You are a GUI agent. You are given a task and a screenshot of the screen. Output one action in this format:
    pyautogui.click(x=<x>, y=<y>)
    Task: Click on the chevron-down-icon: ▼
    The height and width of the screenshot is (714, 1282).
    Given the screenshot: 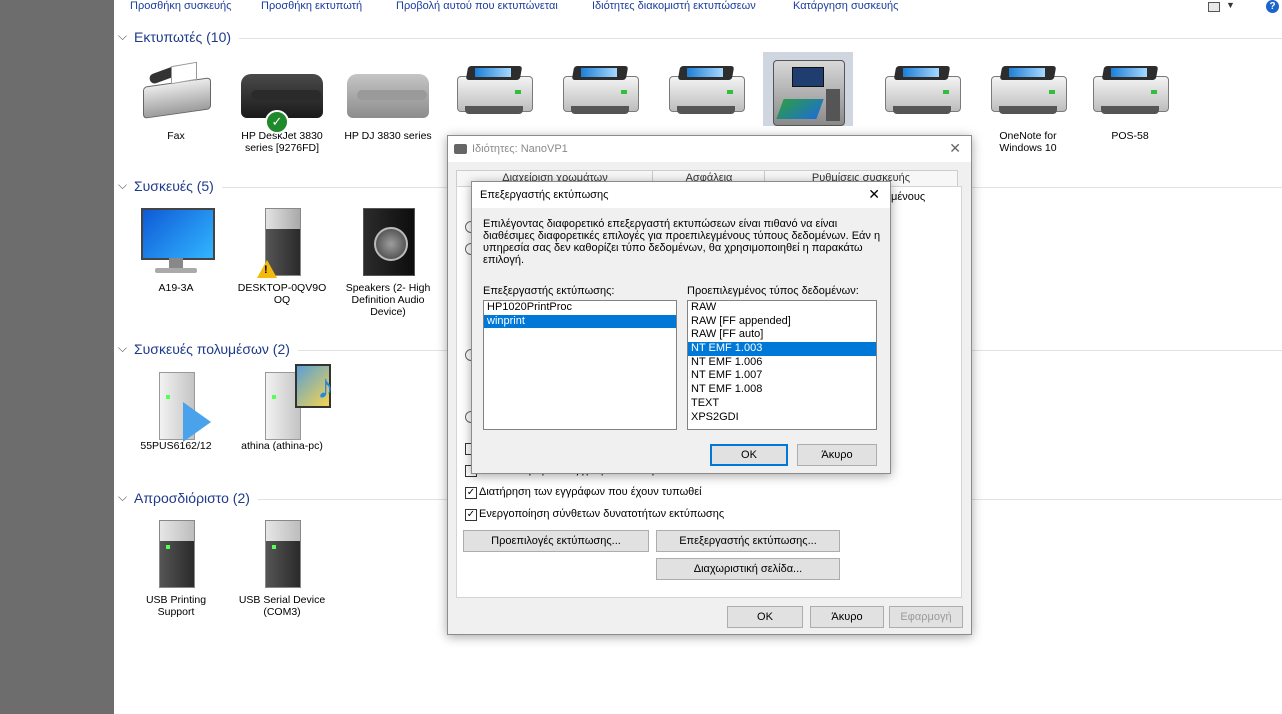 What is the action you would take?
    pyautogui.click(x=1230, y=5)
    